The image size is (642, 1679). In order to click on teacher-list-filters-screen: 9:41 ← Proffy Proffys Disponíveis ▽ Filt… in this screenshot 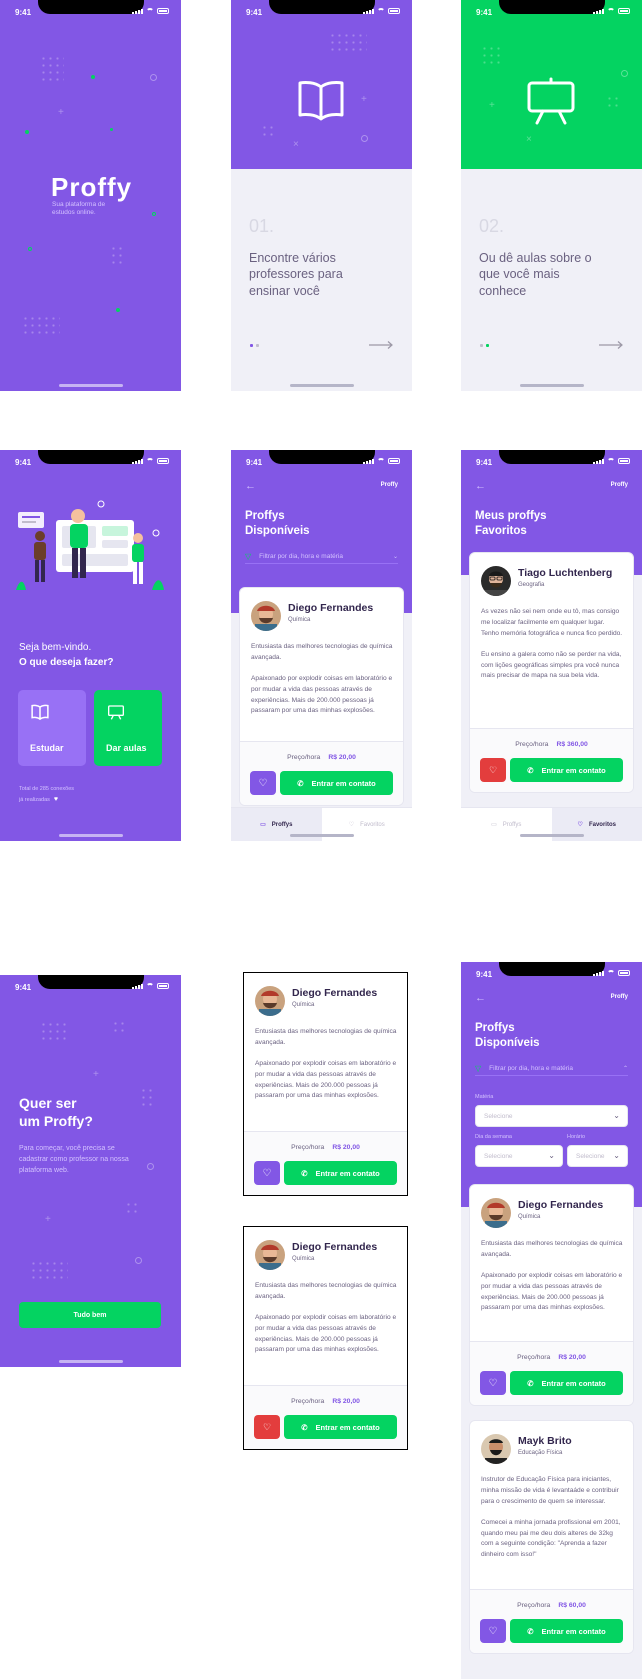, I will do `click(551, 1320)`.